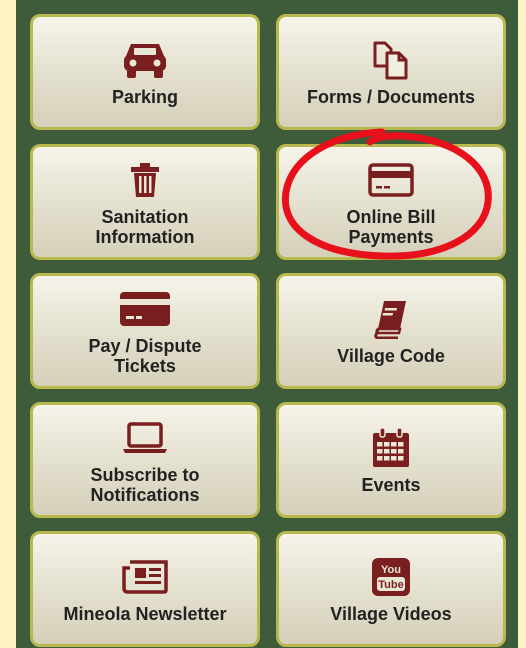 This screenshot has width=526, height=648. Describe the element at coordinates (391, 614) in the screenshot. I see `village-videos-label: Village Videos` at that location.